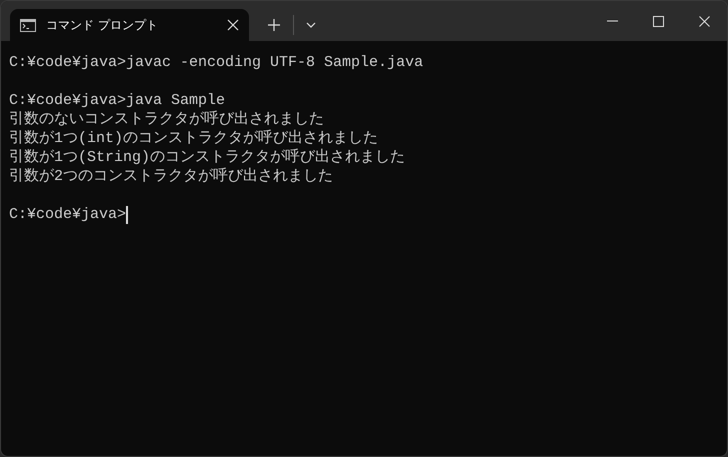 The height and width of the screenshot is (457, 728). What do you see at coordinates (704, 21) in the screenshot?
I see `close-icon` at bounding box center [704, 21].